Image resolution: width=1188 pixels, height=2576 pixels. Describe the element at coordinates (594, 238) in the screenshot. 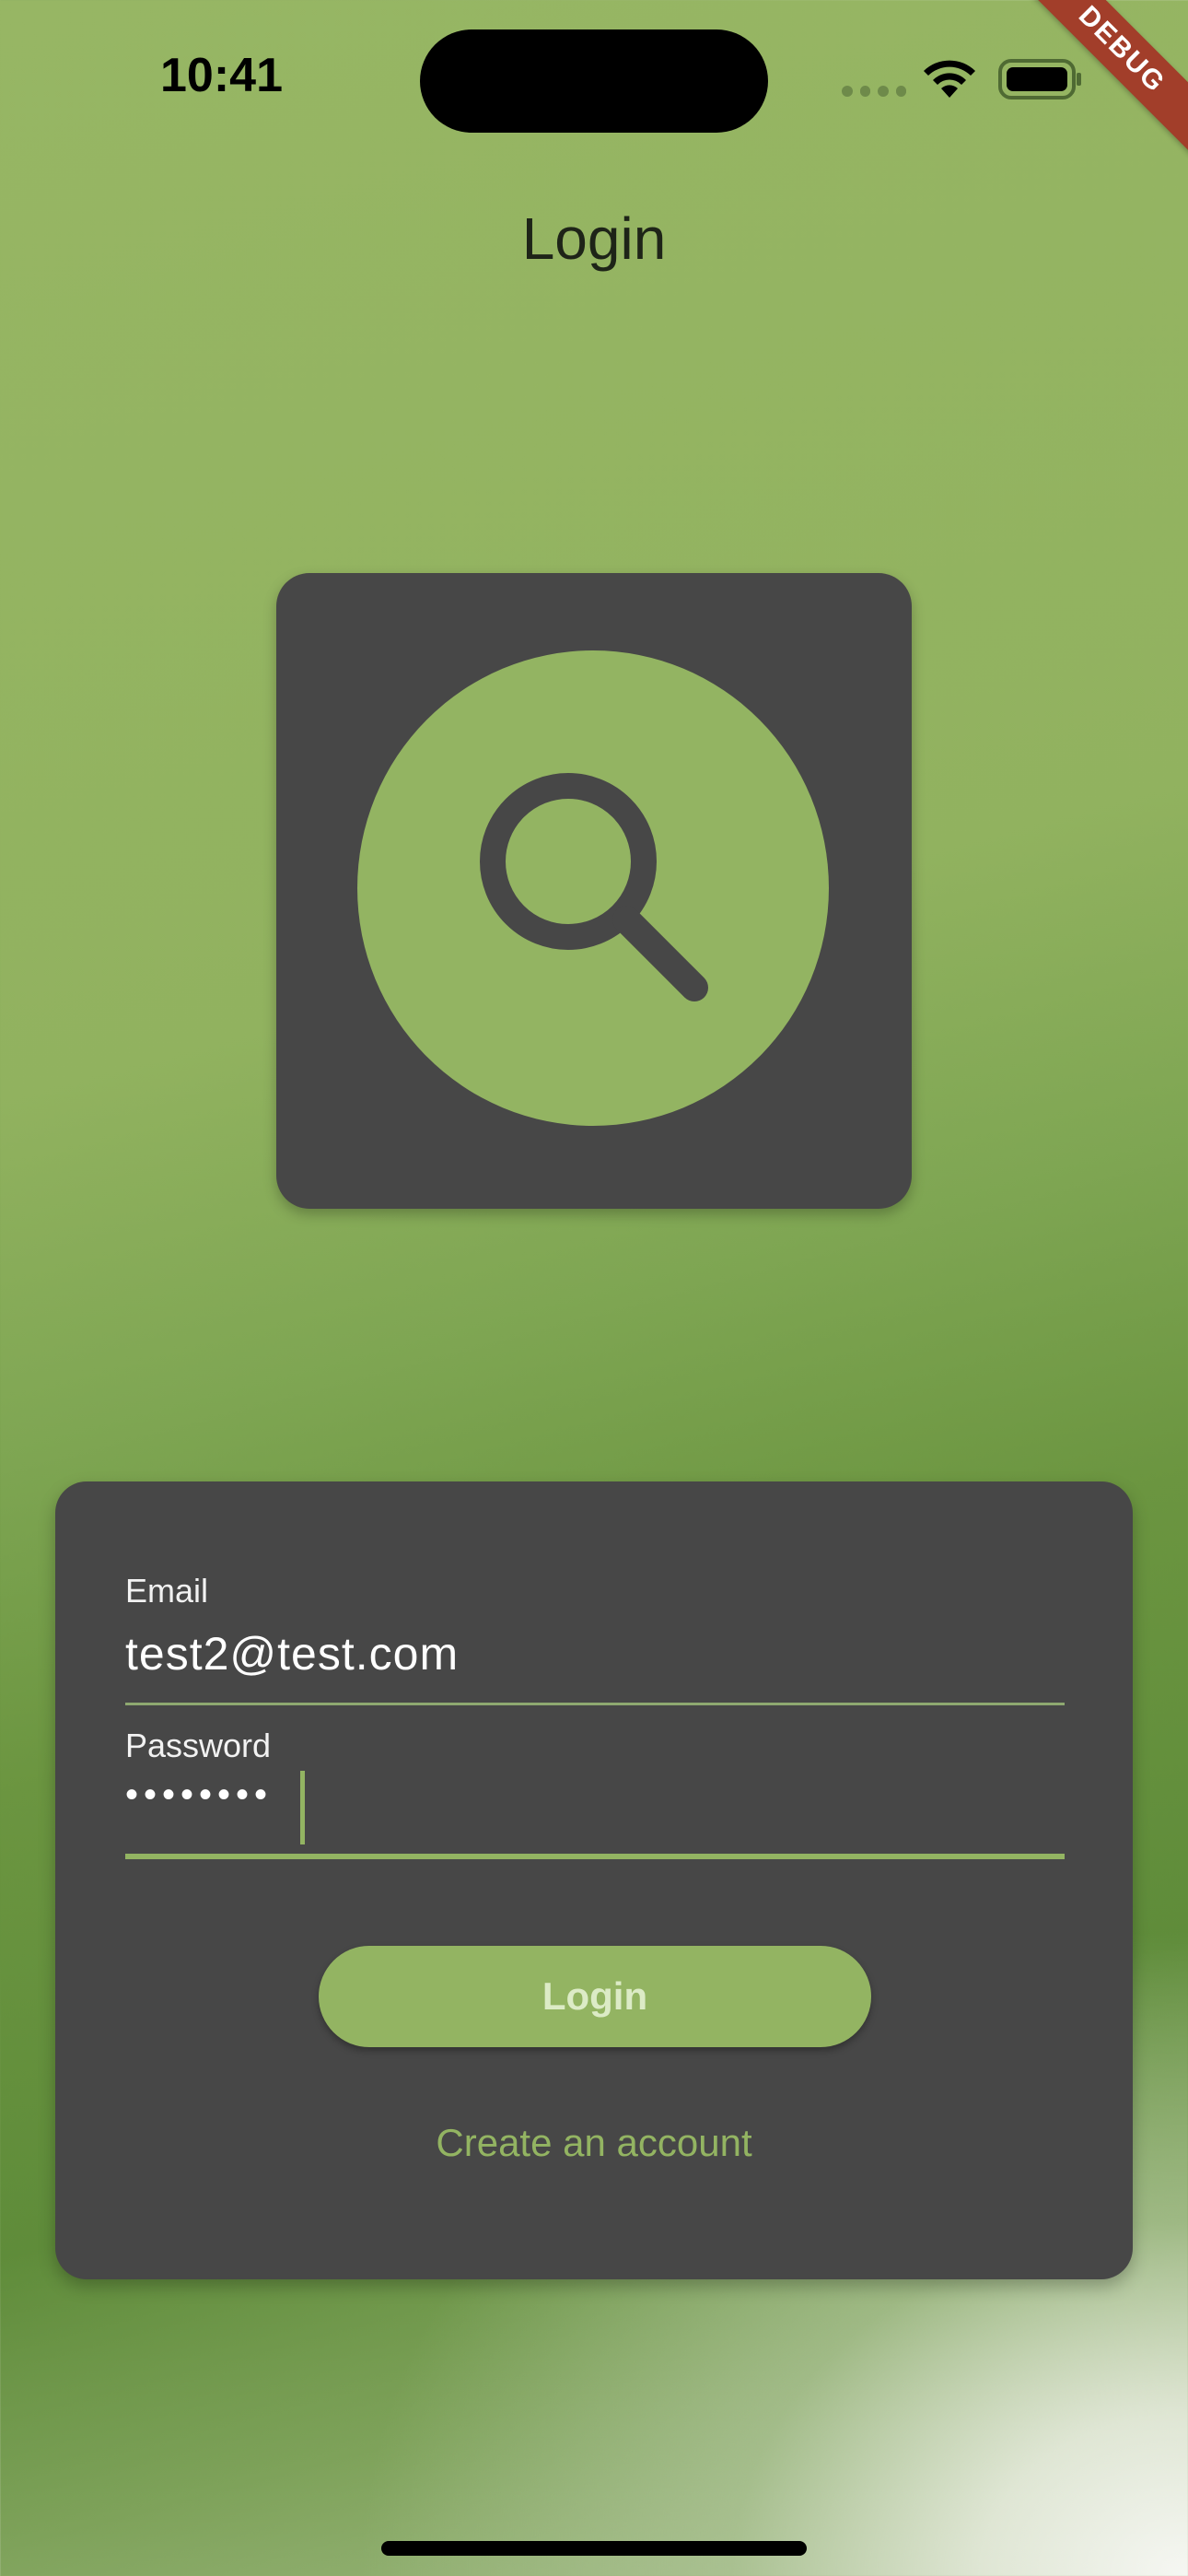

I see `page-title: Login` at that location.